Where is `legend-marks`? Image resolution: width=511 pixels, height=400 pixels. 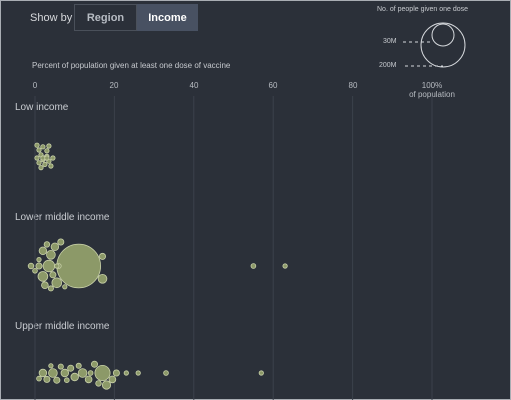 legend-marks is located at coordinates (434, 45).